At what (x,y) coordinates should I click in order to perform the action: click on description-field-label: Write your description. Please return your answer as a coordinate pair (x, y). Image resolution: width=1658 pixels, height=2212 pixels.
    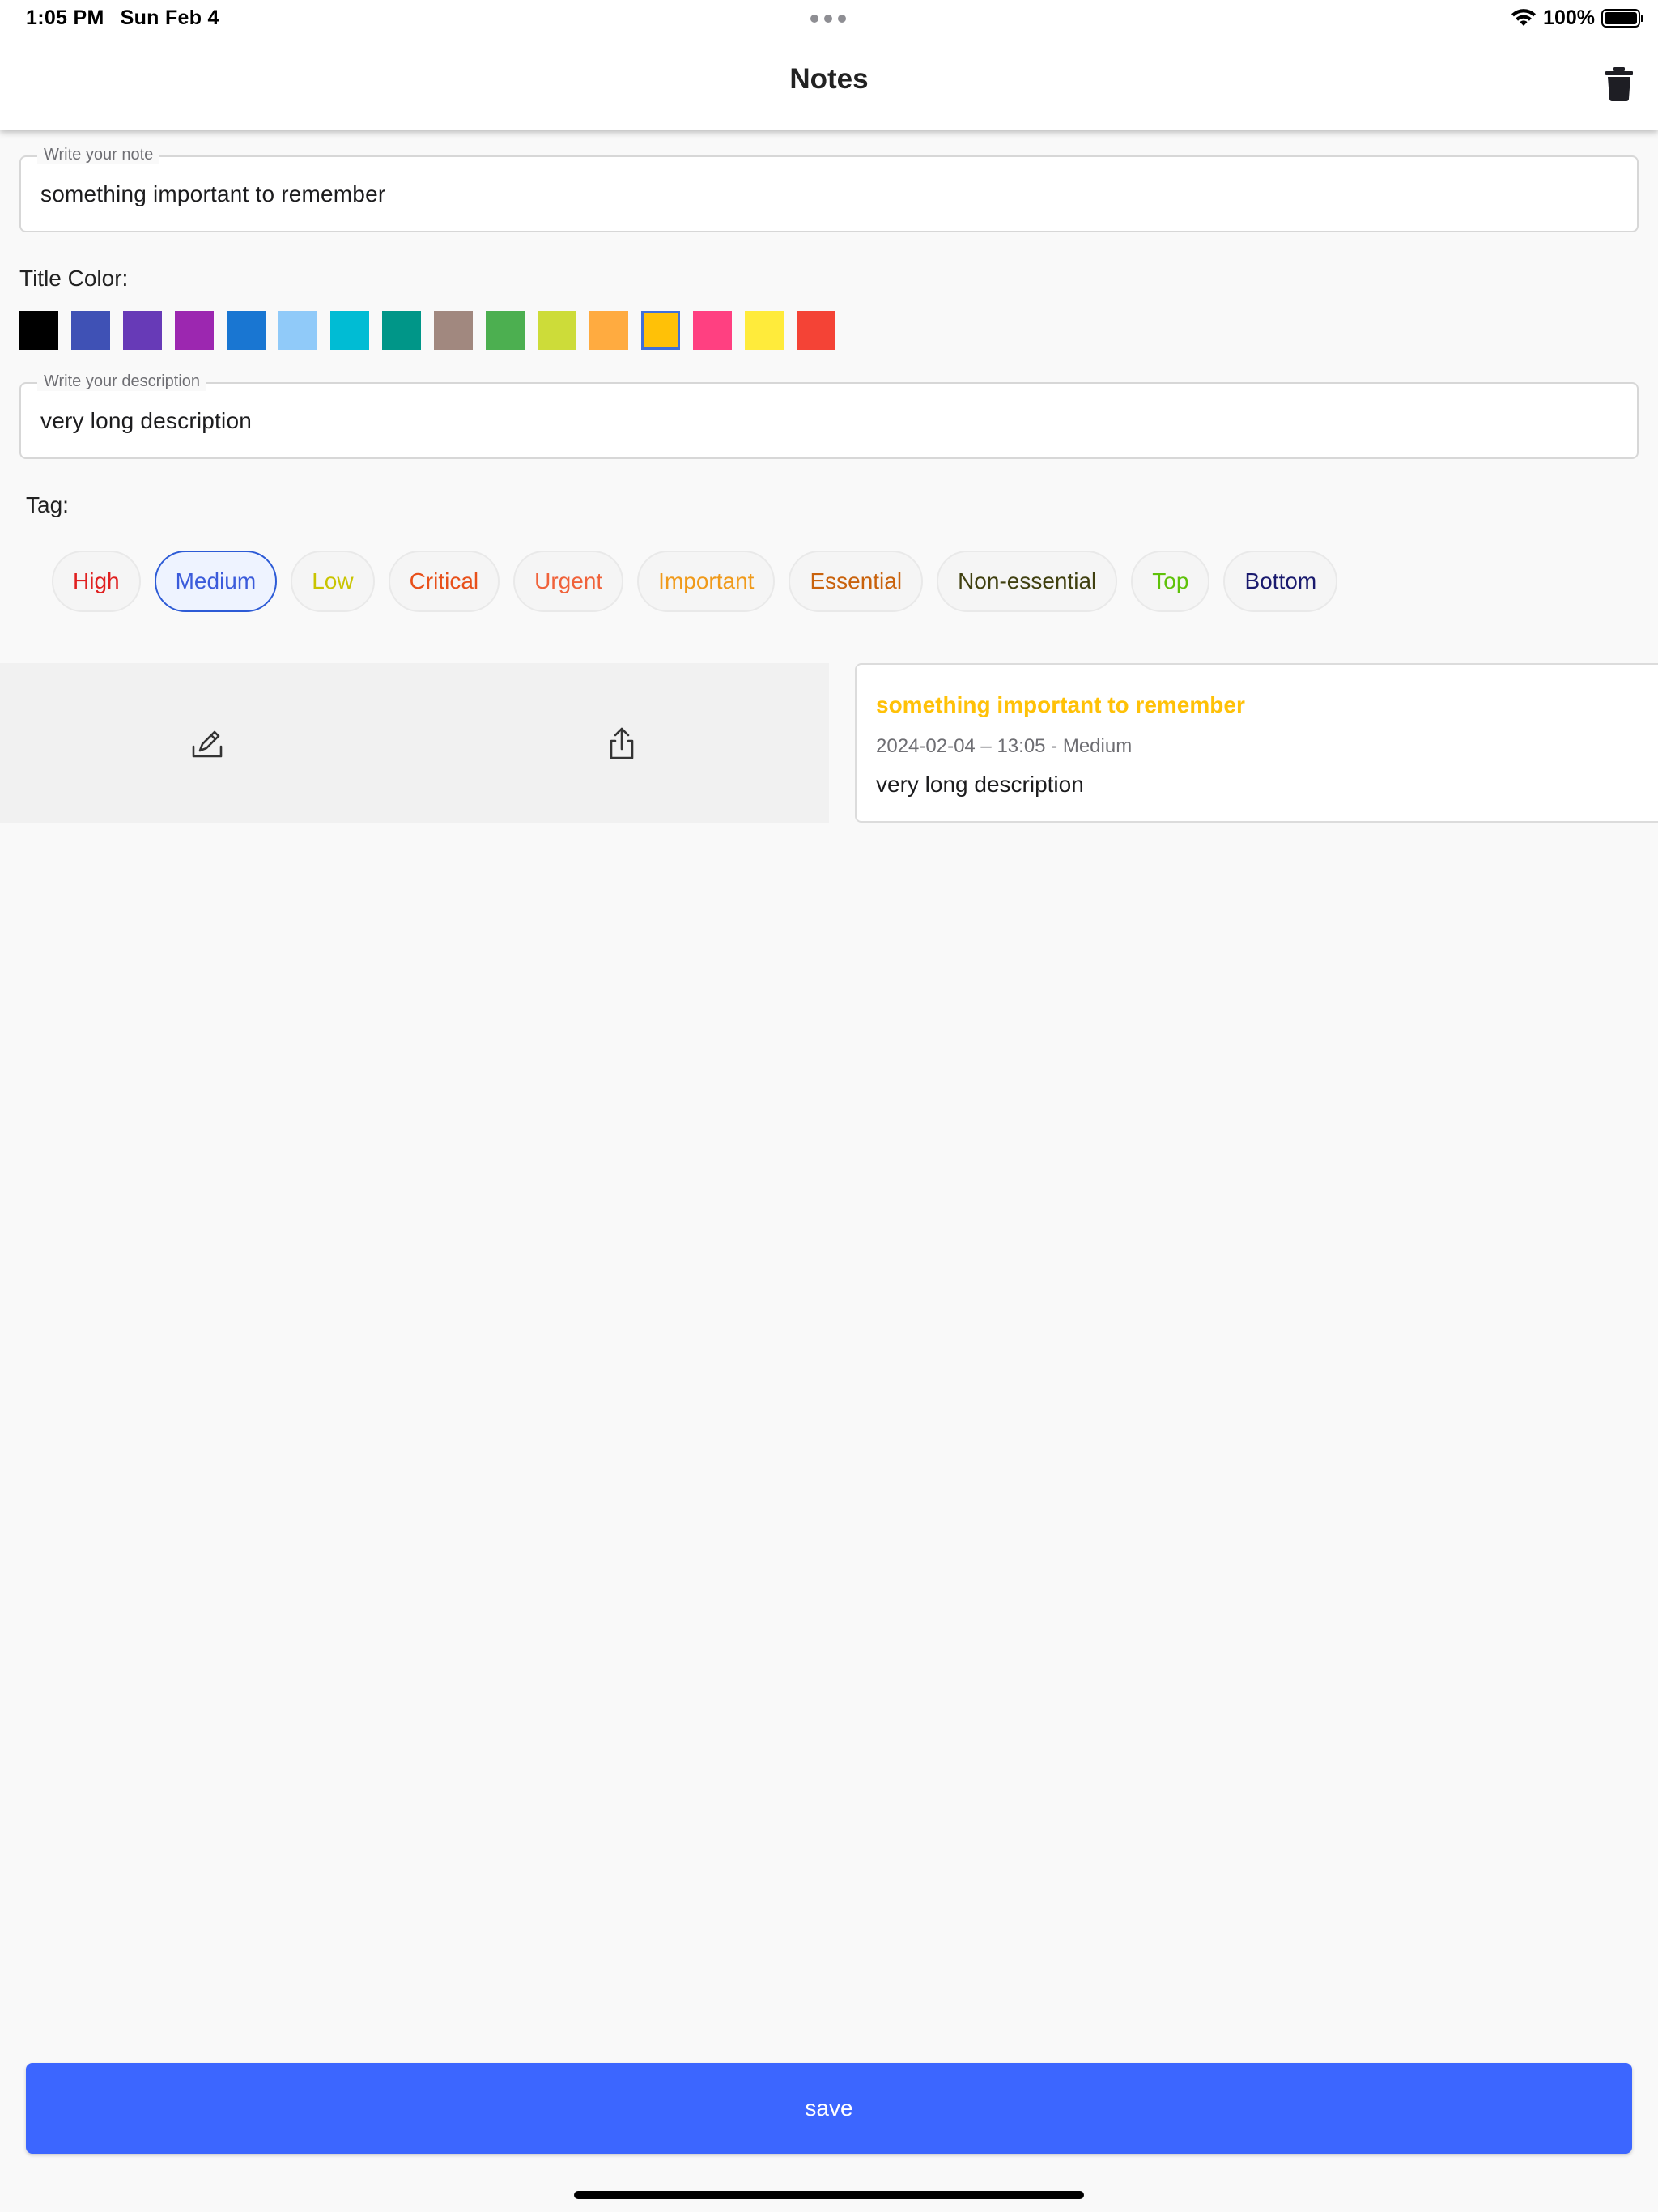
    Looking at the image, I should click on (122, 382).